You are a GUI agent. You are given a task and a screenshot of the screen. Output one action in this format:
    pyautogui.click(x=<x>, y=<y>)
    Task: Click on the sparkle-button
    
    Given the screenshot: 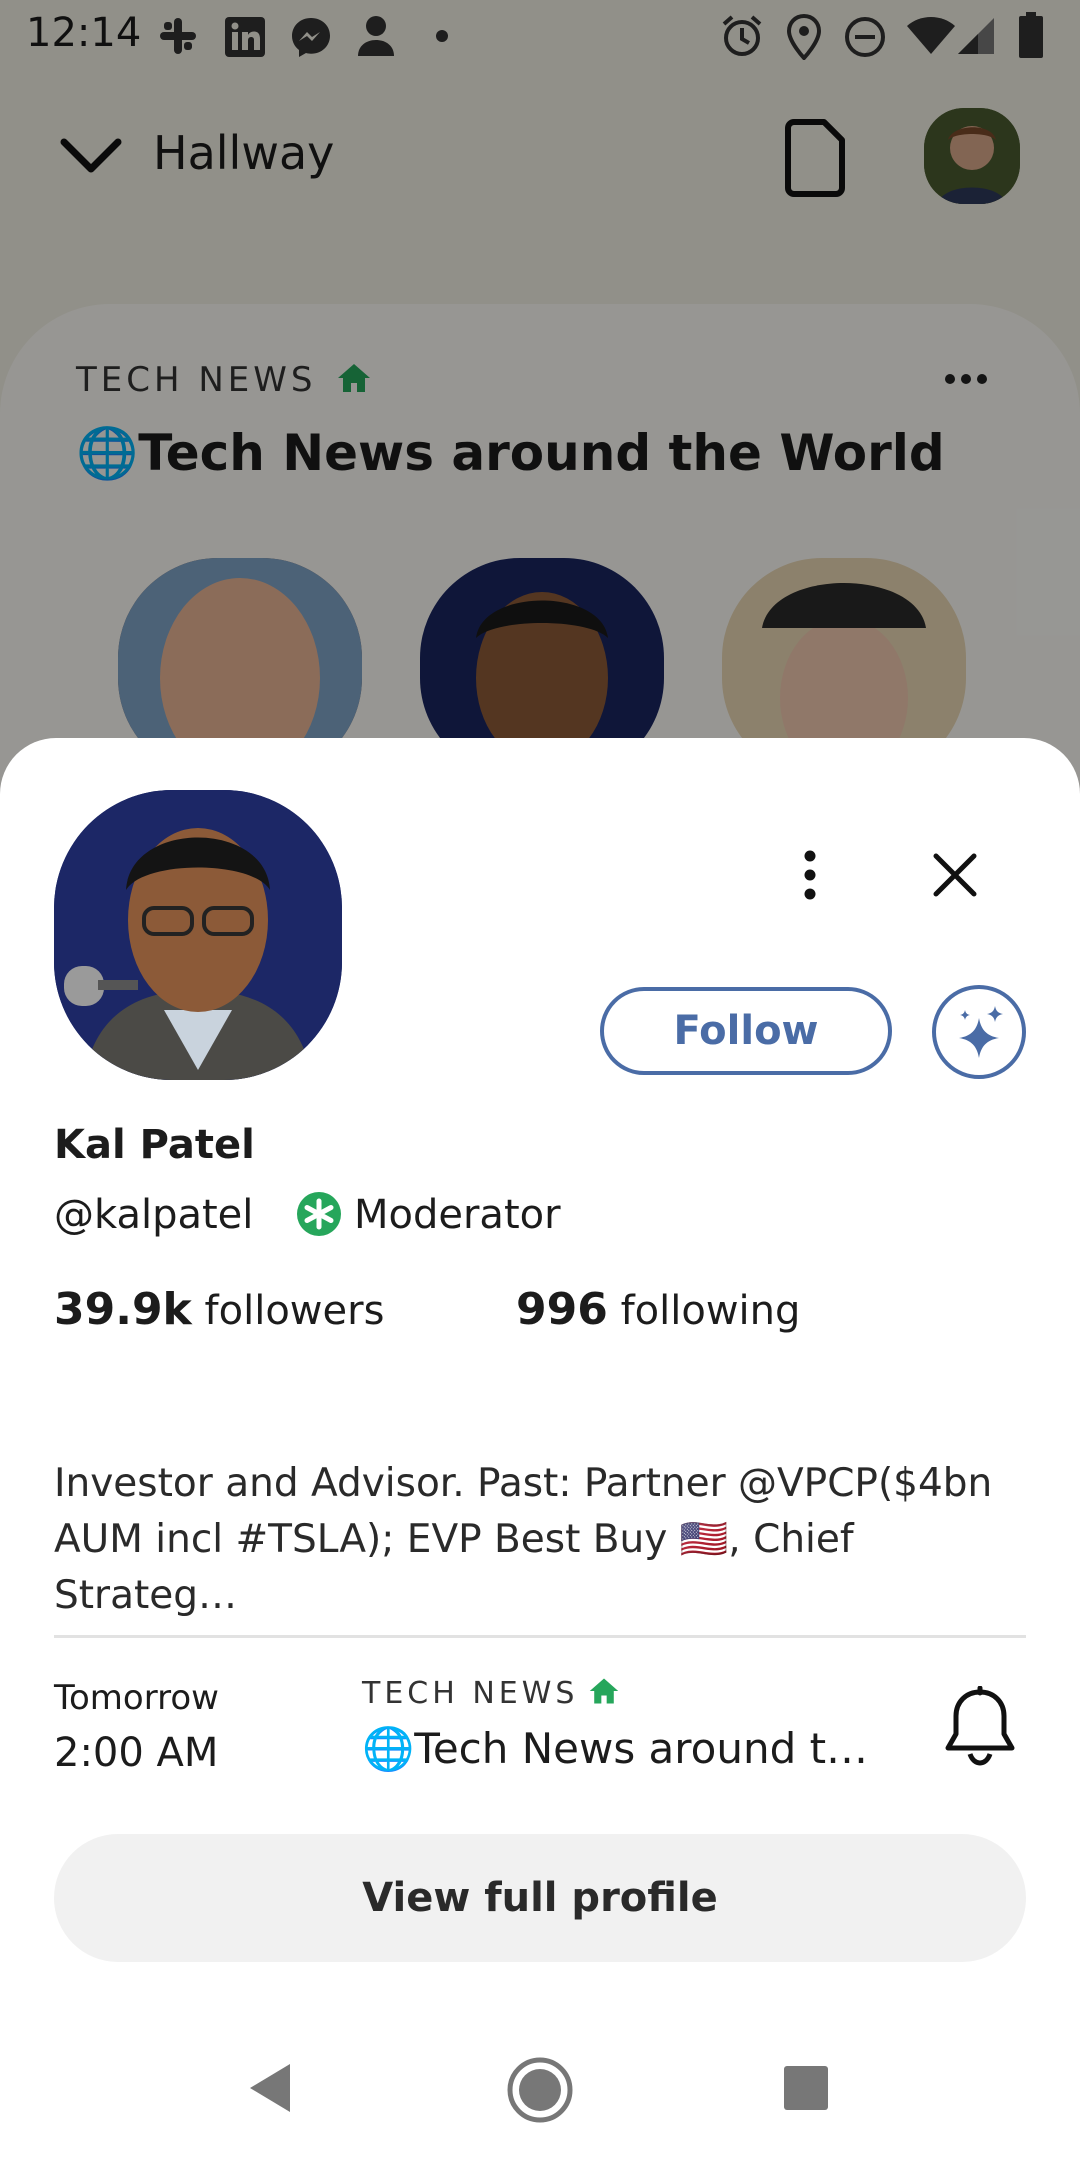 What is the action you would take?
    pyautogui.click(x=979, y=1032)
    